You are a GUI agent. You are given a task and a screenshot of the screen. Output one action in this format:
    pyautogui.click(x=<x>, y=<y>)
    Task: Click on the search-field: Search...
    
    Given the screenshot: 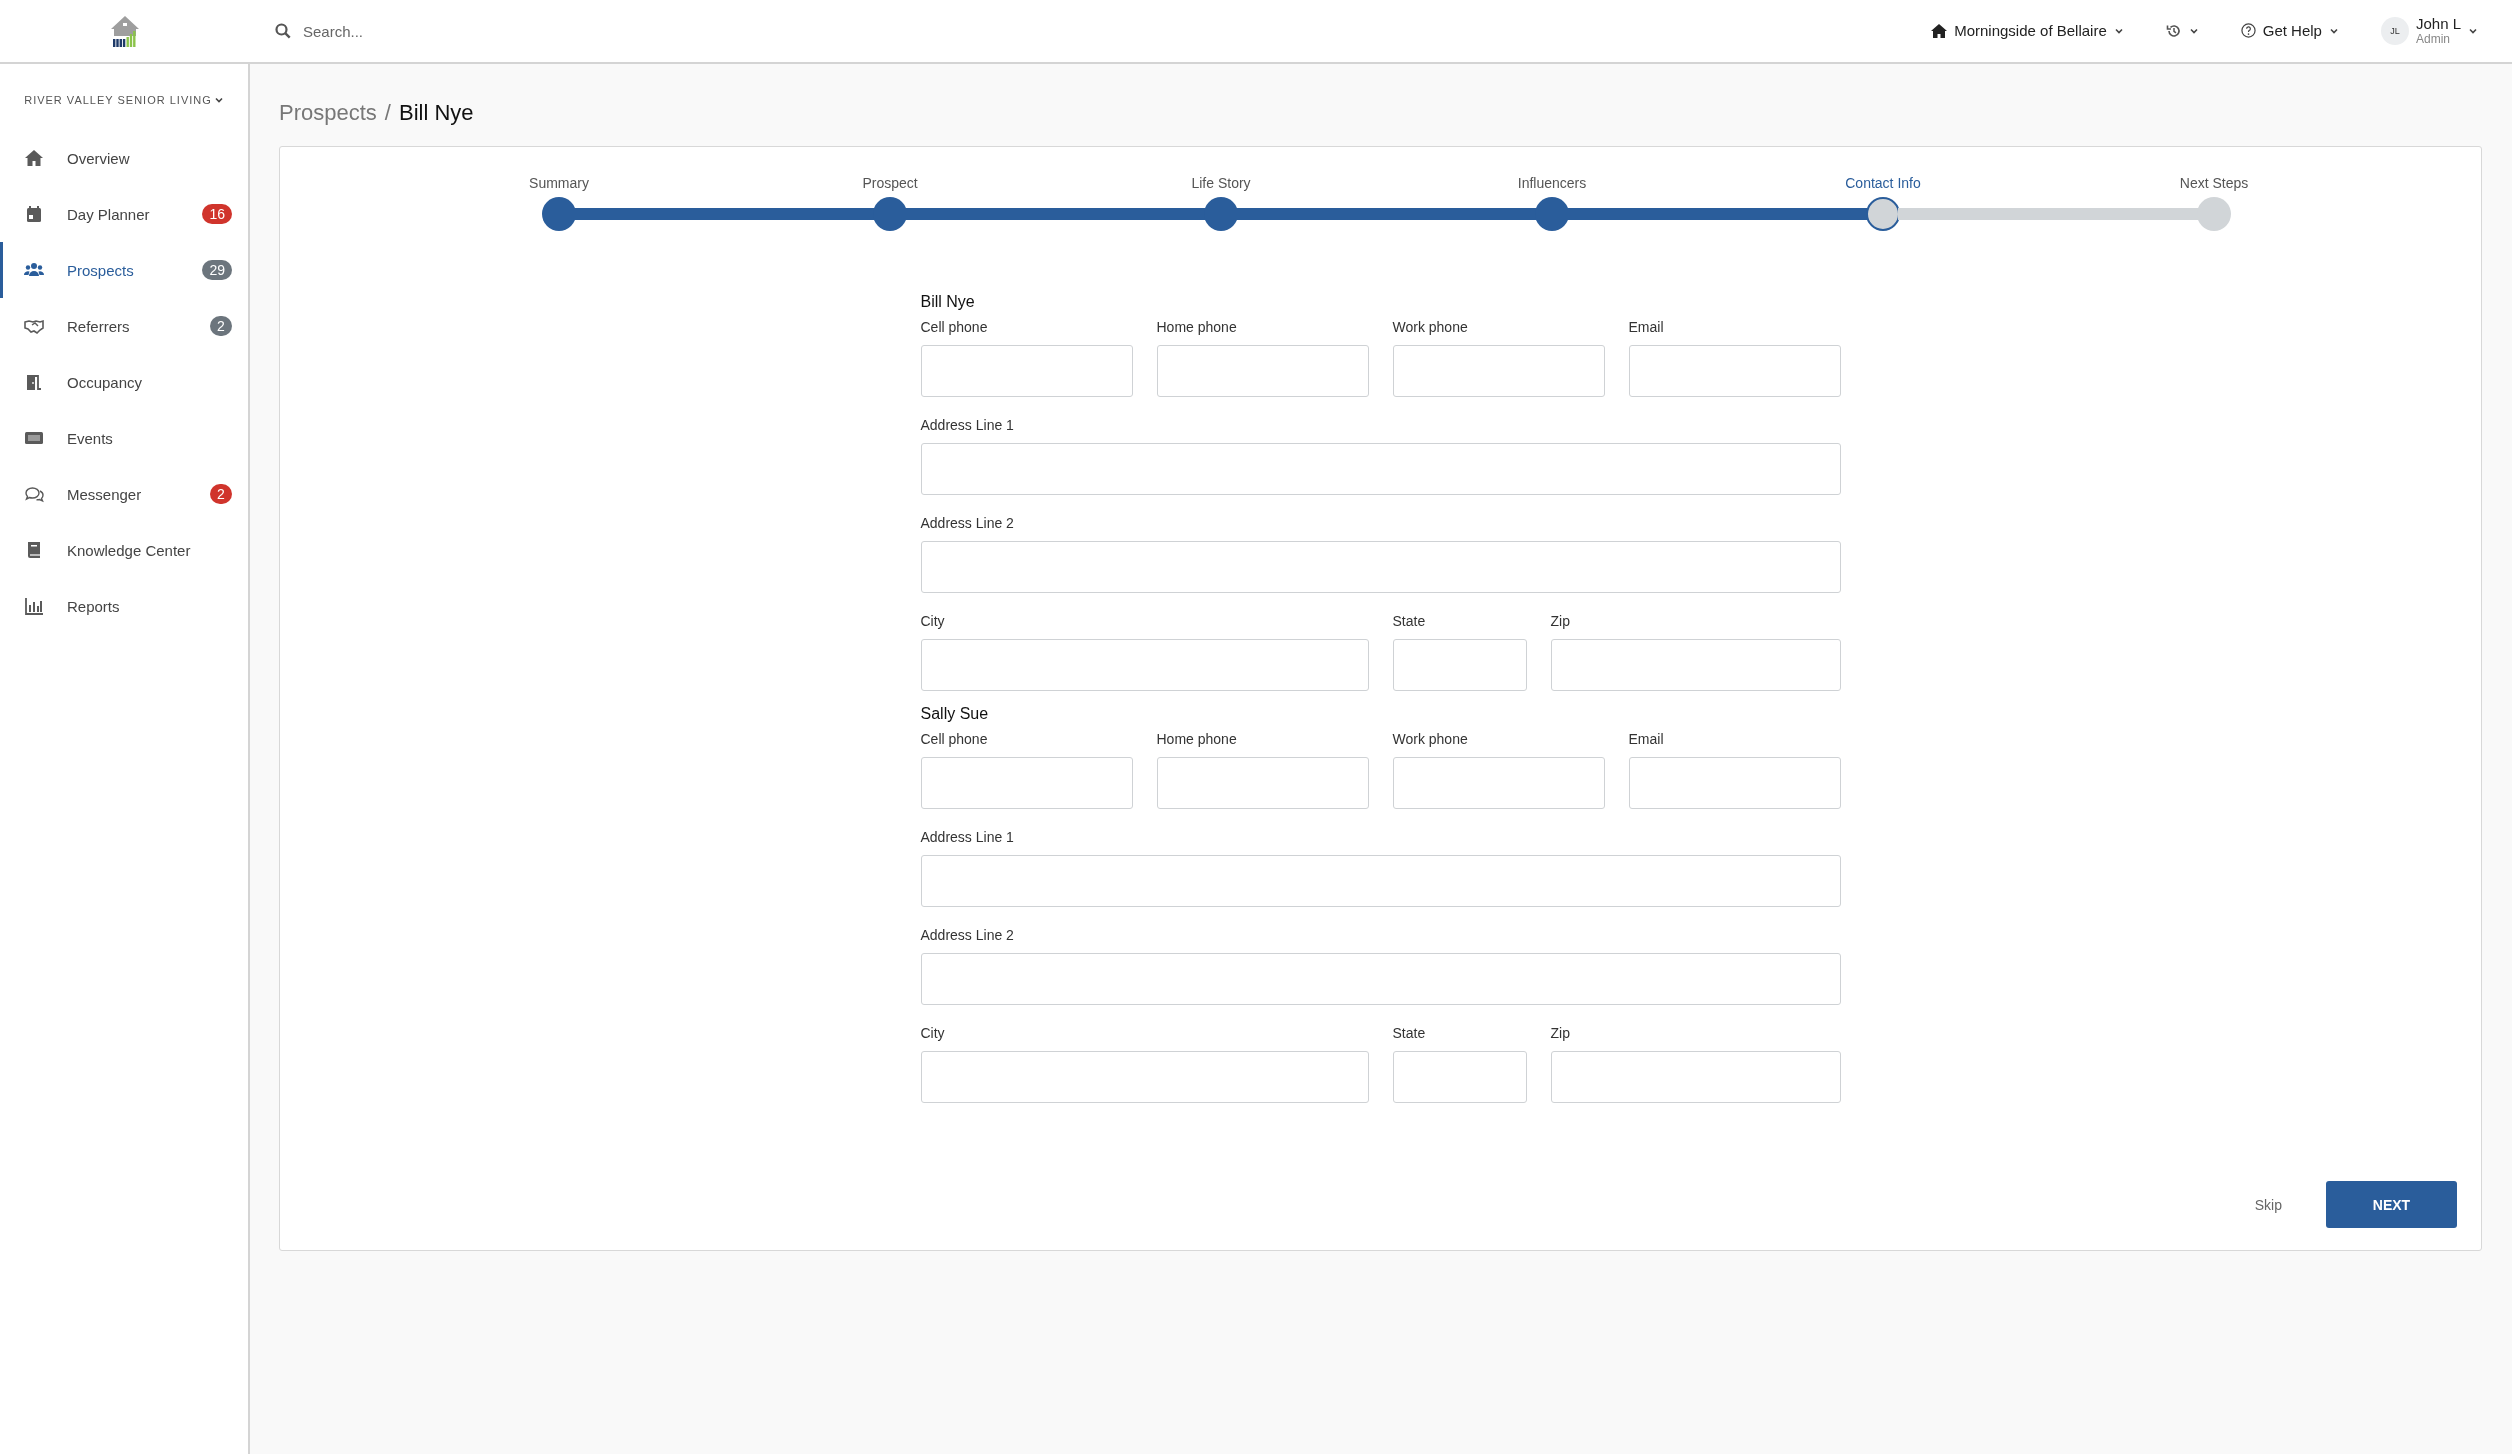 What is the action you would take?
    pyautogui.click(x=453, y=31)
    